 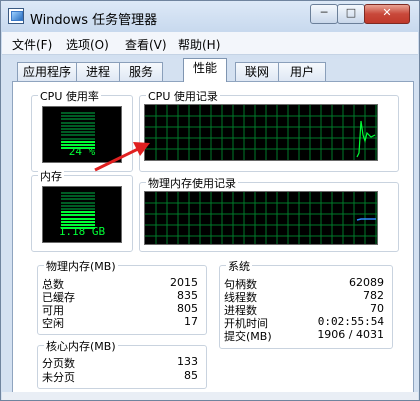 What do you see at coordinates (98, 71) in the screenshot?
I see `tab-processes: 进程` at bounding box center [98, 71].